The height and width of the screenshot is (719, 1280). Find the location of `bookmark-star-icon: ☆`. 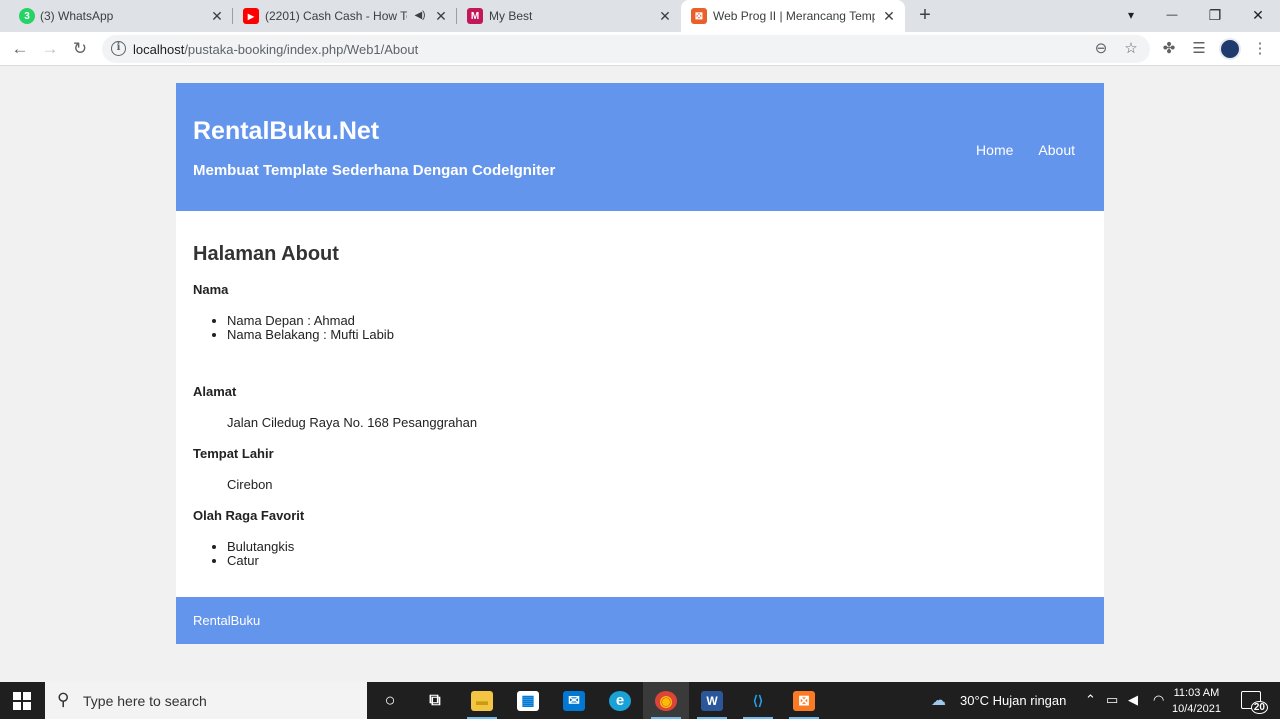

bookmark-star-icon: ☆ is located at coordinates (1131, 49).